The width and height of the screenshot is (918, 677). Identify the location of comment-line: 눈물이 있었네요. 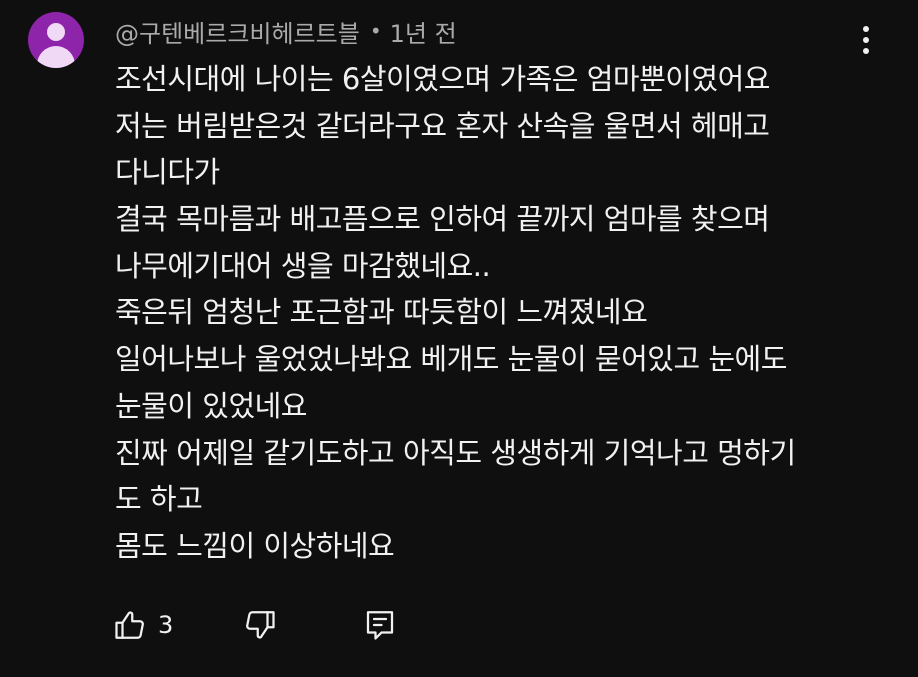
(211, 405).